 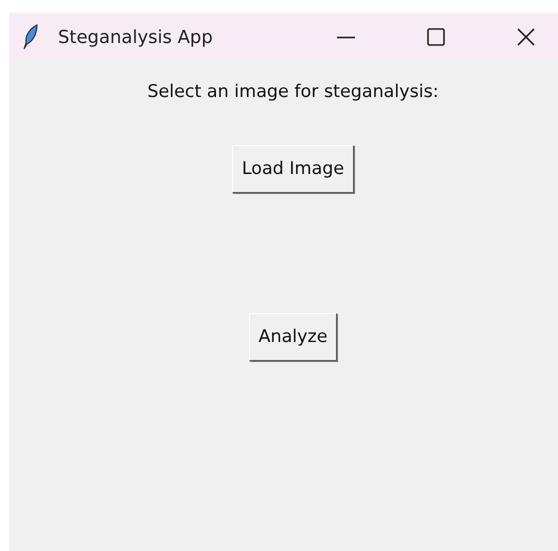 What do you see at coordinates (293, 337) in the screenshot?
I see `analyze-button: Analyze` at bounding box center [293, 337].